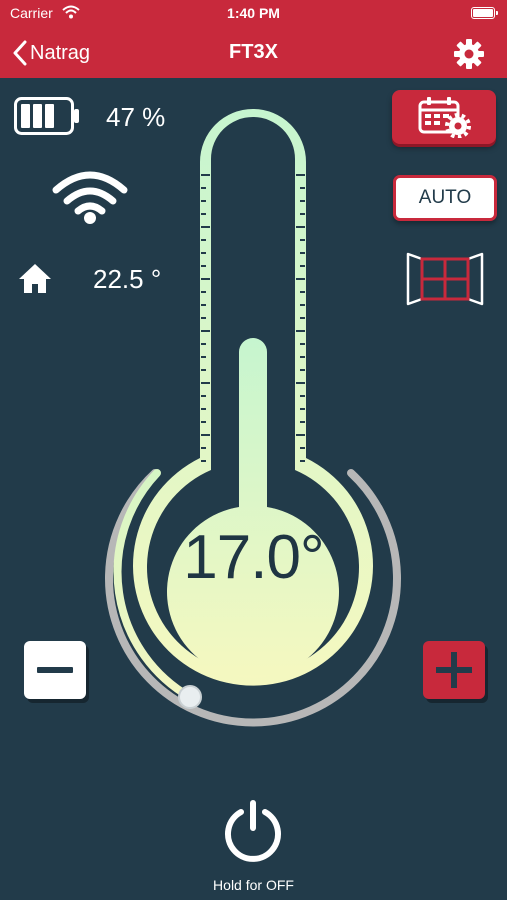 The height and width of the screenshot is (900, 507). Describe the element at coordinates (454, 670) in the screenshot. I see `increase-temperature-button` at that location.